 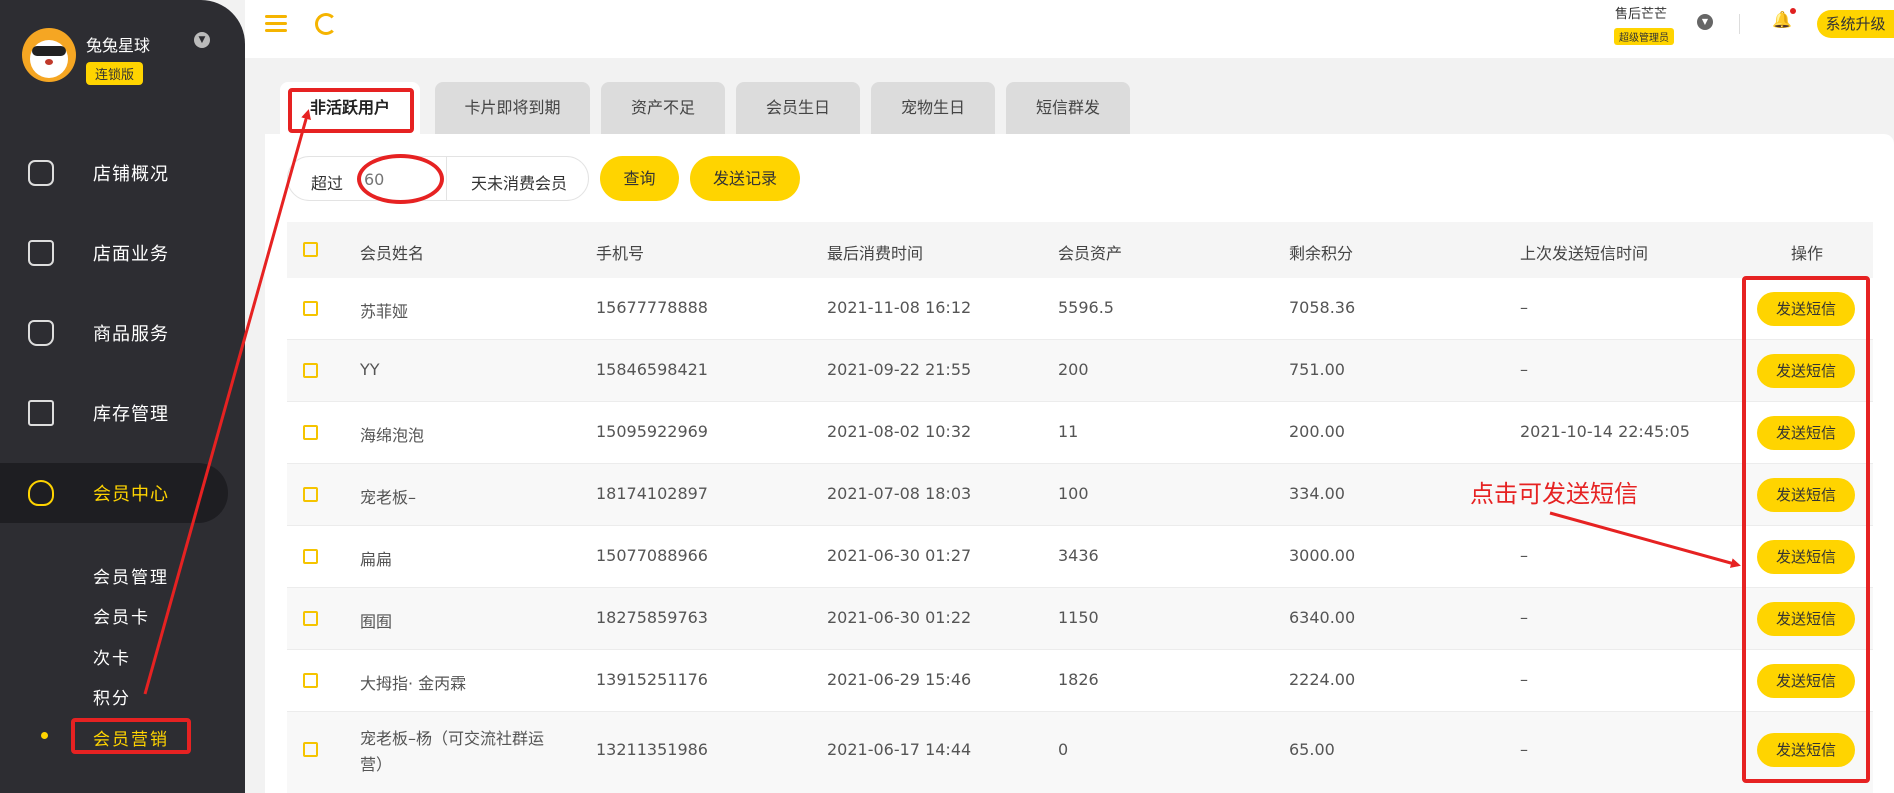 I want to click on member-assets: 1150, so click(x=1078, y=617).